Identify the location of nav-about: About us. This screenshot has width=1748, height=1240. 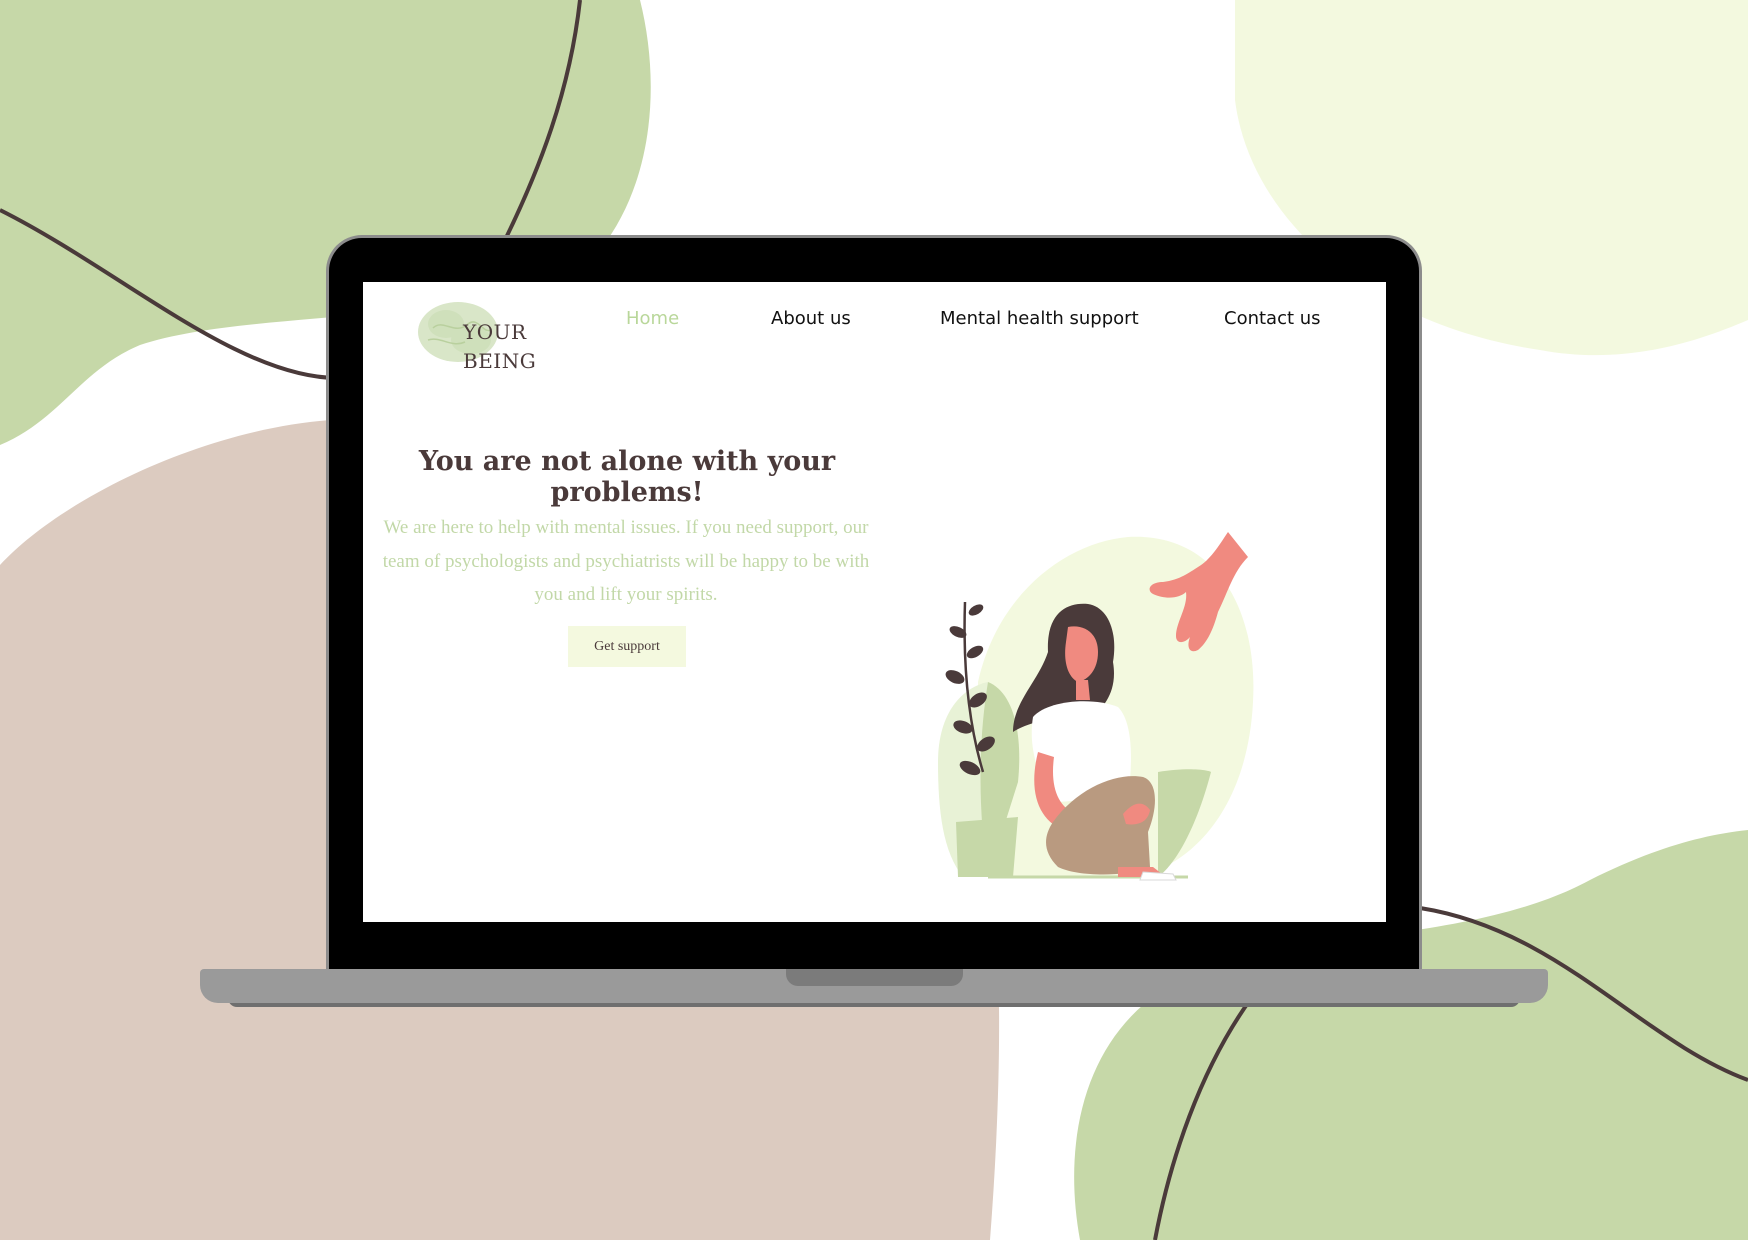
(811, 318).